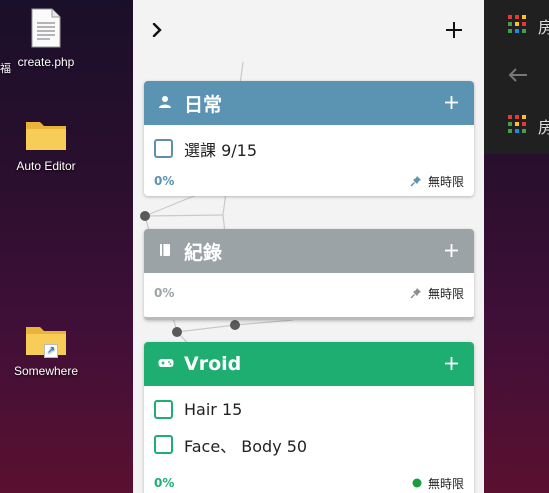 The image size is (549, 493). I want to click on back-button, so click(516, 77).